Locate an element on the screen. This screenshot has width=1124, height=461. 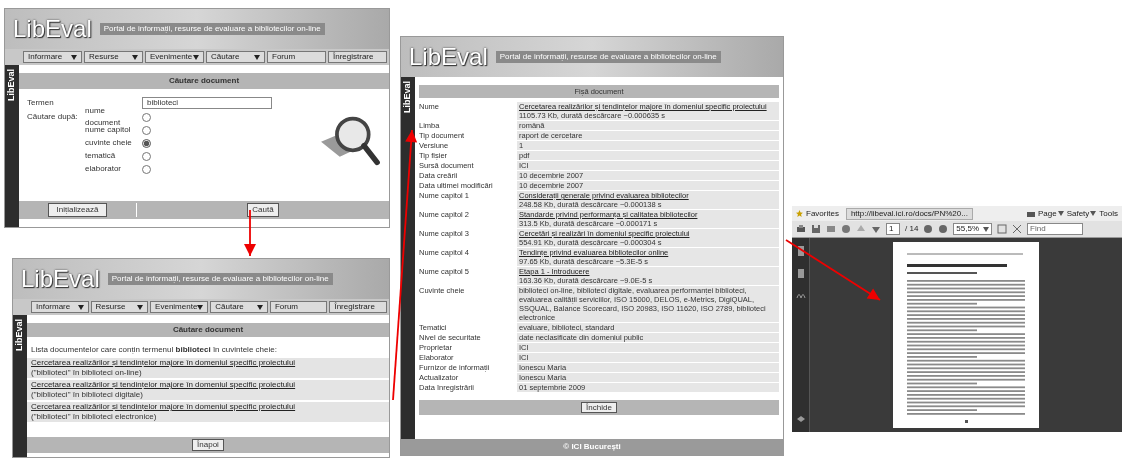
down-arrow-icon is located at coordinates (876, 229).